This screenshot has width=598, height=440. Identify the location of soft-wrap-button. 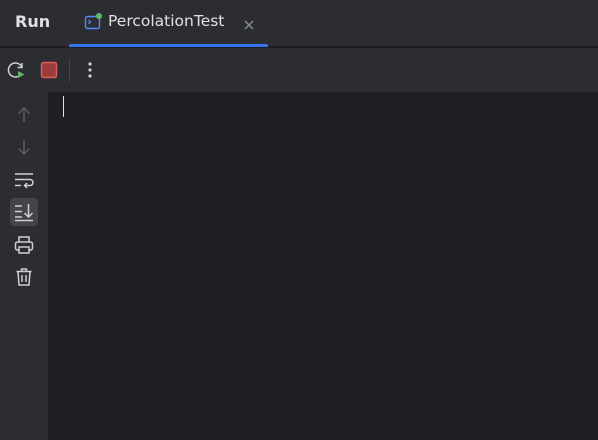
(24, 180).